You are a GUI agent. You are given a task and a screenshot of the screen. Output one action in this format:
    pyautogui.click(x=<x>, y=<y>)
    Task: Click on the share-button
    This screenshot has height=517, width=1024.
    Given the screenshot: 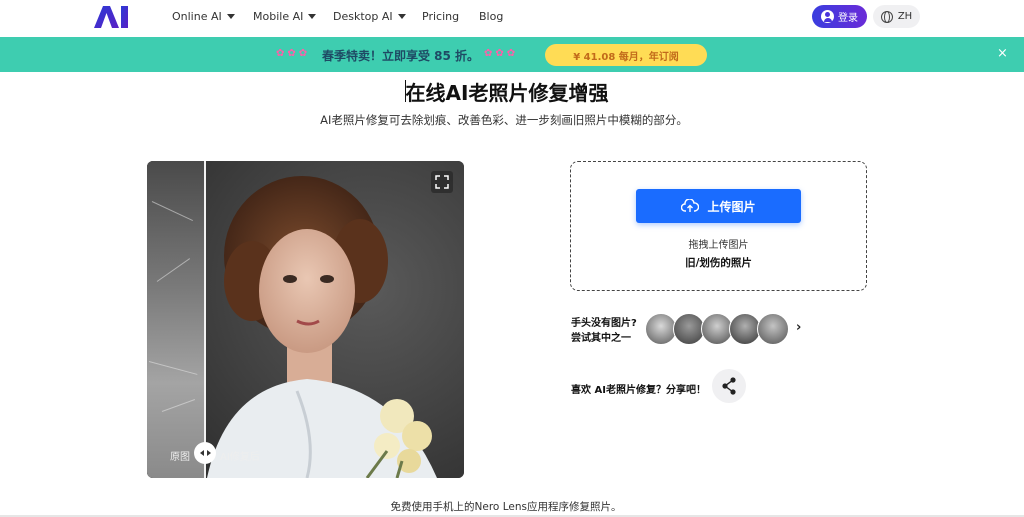 What is the action you would take?
    pyautogui.click(x=729, y=386)
    